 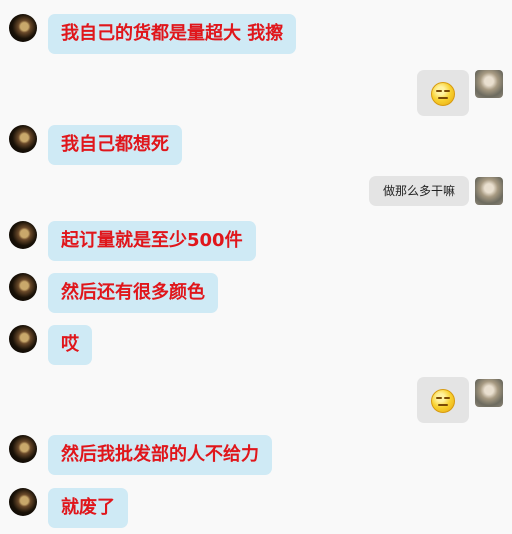 What do you see at coordinates (133, 293) in the screenshot?
I see `message-bubble: 然后还有很多颜色` at bounding box center [133, 293].